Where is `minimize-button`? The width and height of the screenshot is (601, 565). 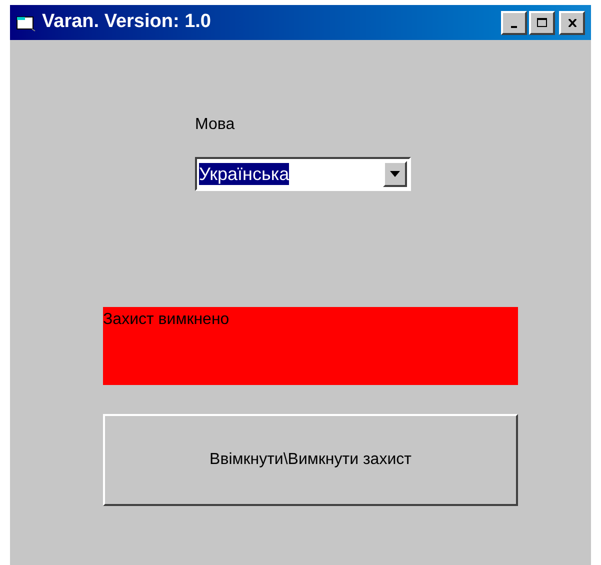 minimize-button is located at coordinates (514, 22).